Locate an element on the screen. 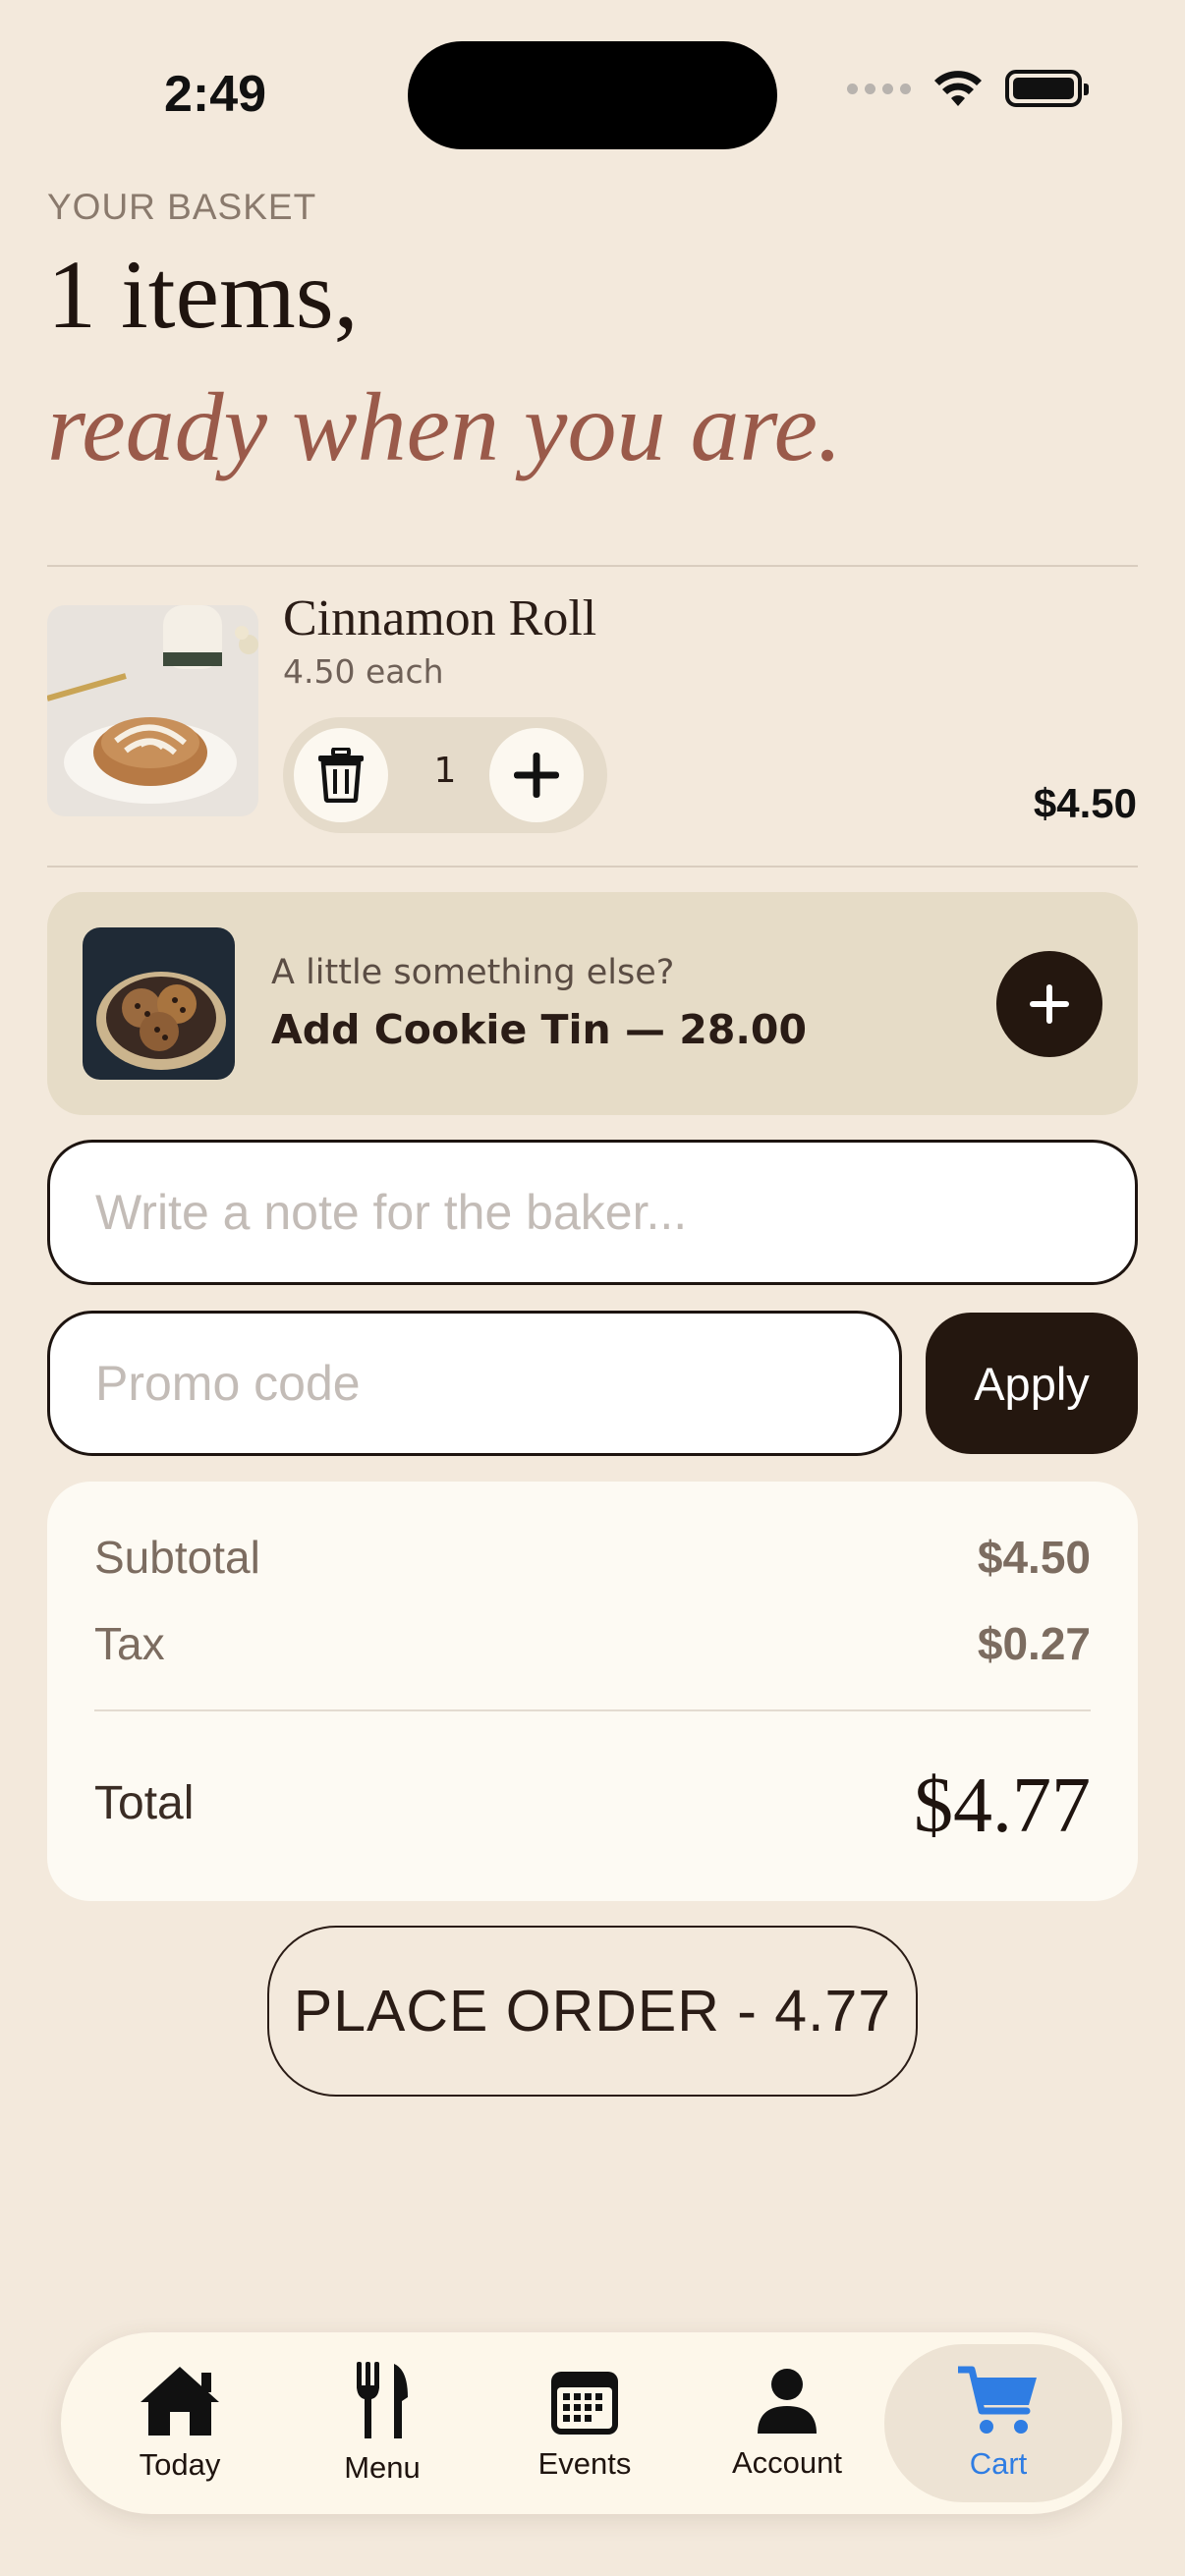 The width and height of the screenshot is (1185, 2576). cart-item-unit-price: 4.50 each is located at coordinates (364, 671).